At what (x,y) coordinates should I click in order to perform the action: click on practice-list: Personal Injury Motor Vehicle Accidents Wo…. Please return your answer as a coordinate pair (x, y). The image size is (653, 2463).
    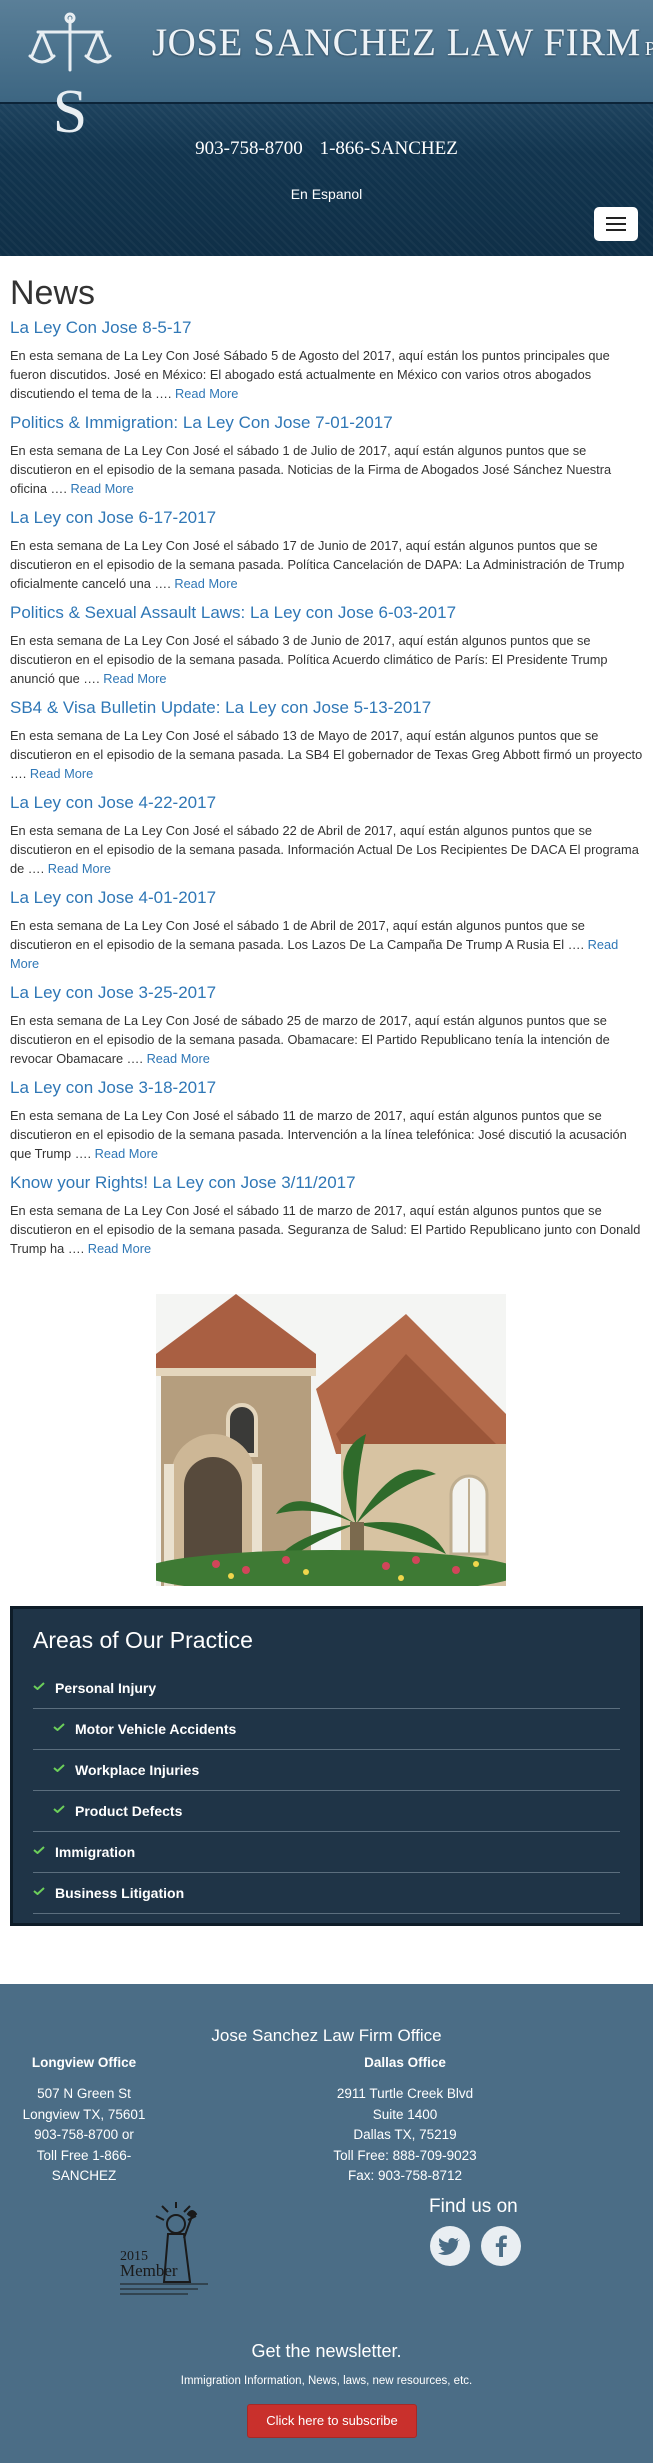
    Looking at the image, I should click on (326, 1791).